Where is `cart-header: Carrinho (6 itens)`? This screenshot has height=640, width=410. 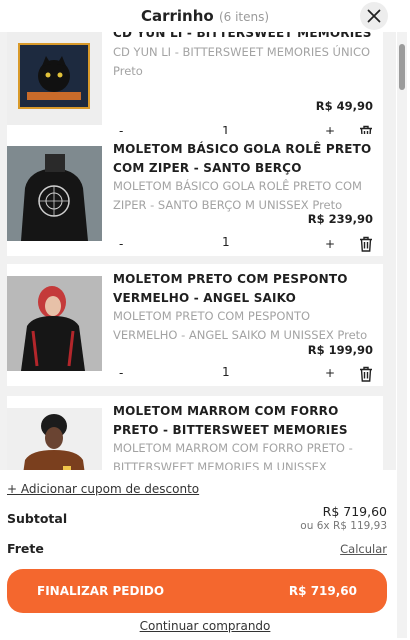
cart-header: Carrinho (6 itens) is located at coordinates (205, 16).